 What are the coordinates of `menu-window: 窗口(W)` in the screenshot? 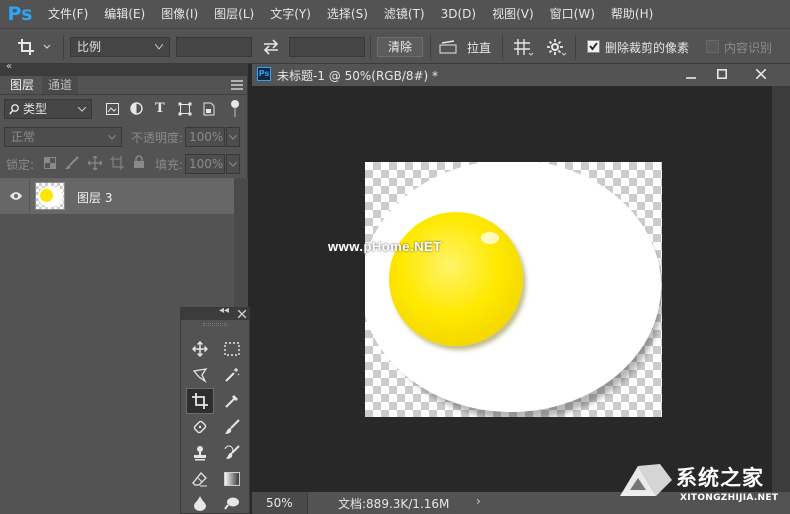 It's located at (572, 14).